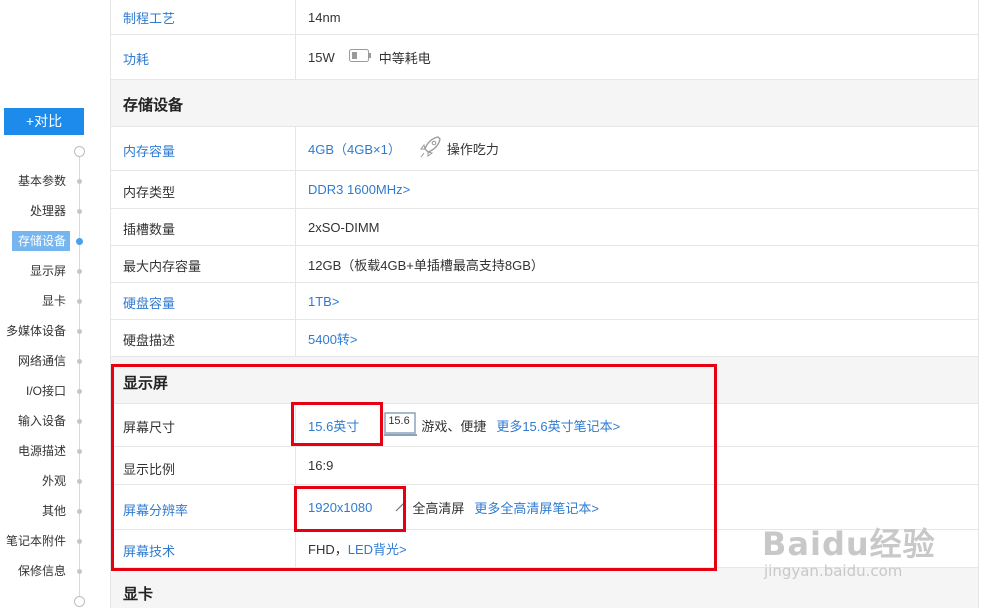 Image resolution: width=996 pixels, height=608 pixels. I want to click on disk-value-link: 1TB>, so click(323, 301).